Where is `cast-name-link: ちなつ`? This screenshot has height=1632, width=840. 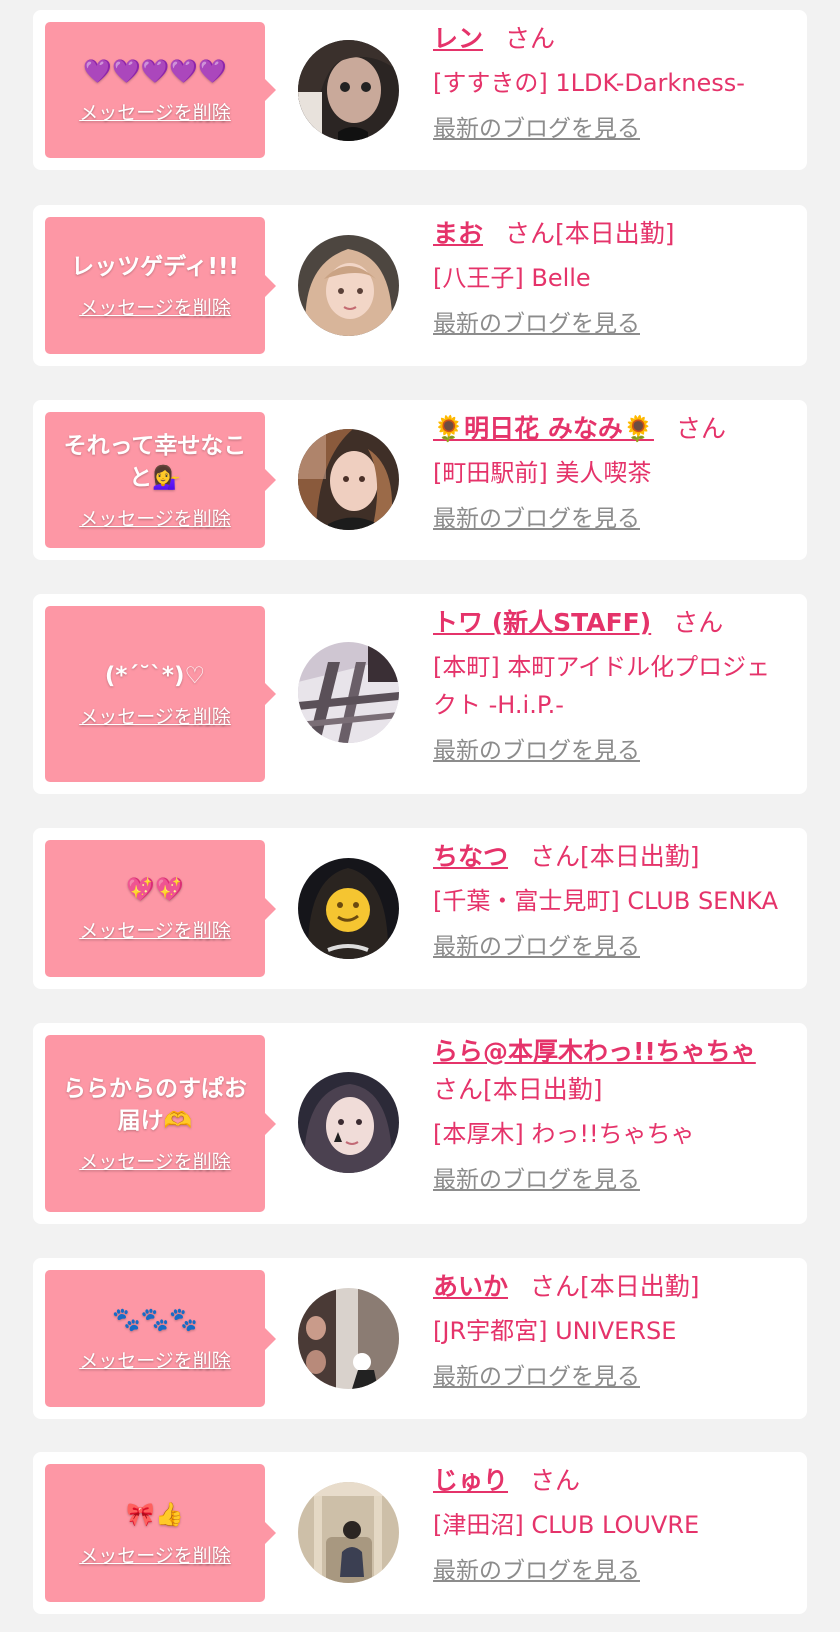 cast-name-link: ちなつ is located at coordinates (470, 856).